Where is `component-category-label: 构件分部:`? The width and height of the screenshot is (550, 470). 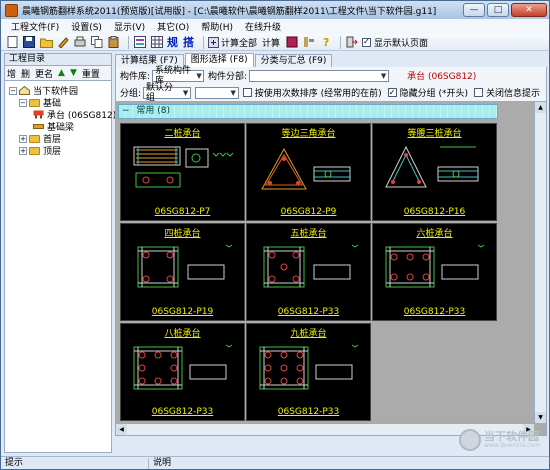
component-category-label: 构件分部: is located at coordinates (228, 77).